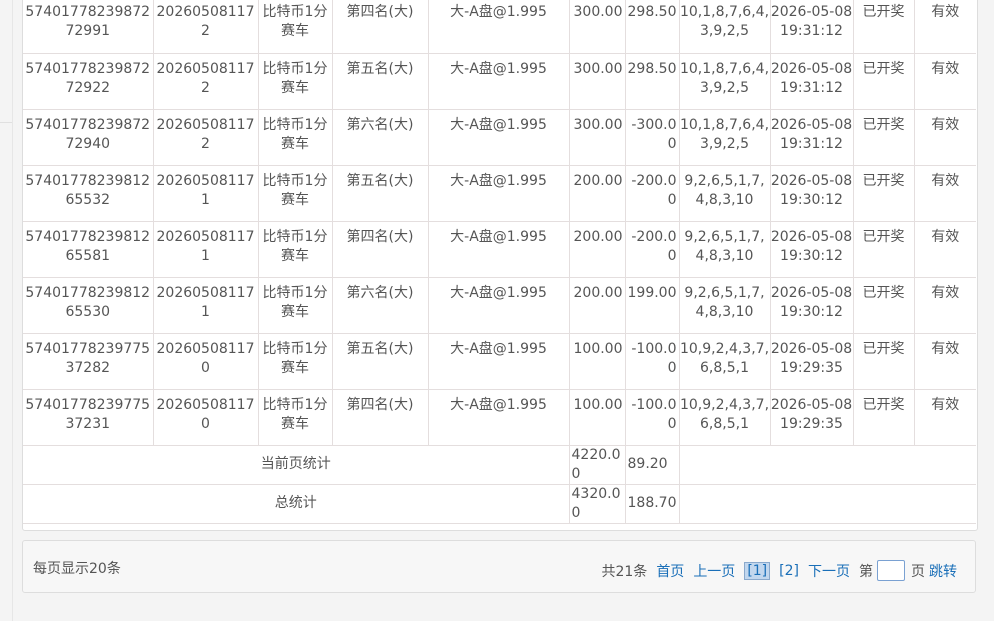 This screenshot has width=994, height=621. I want to click on summary-win: 89.20, so click(652, 465).